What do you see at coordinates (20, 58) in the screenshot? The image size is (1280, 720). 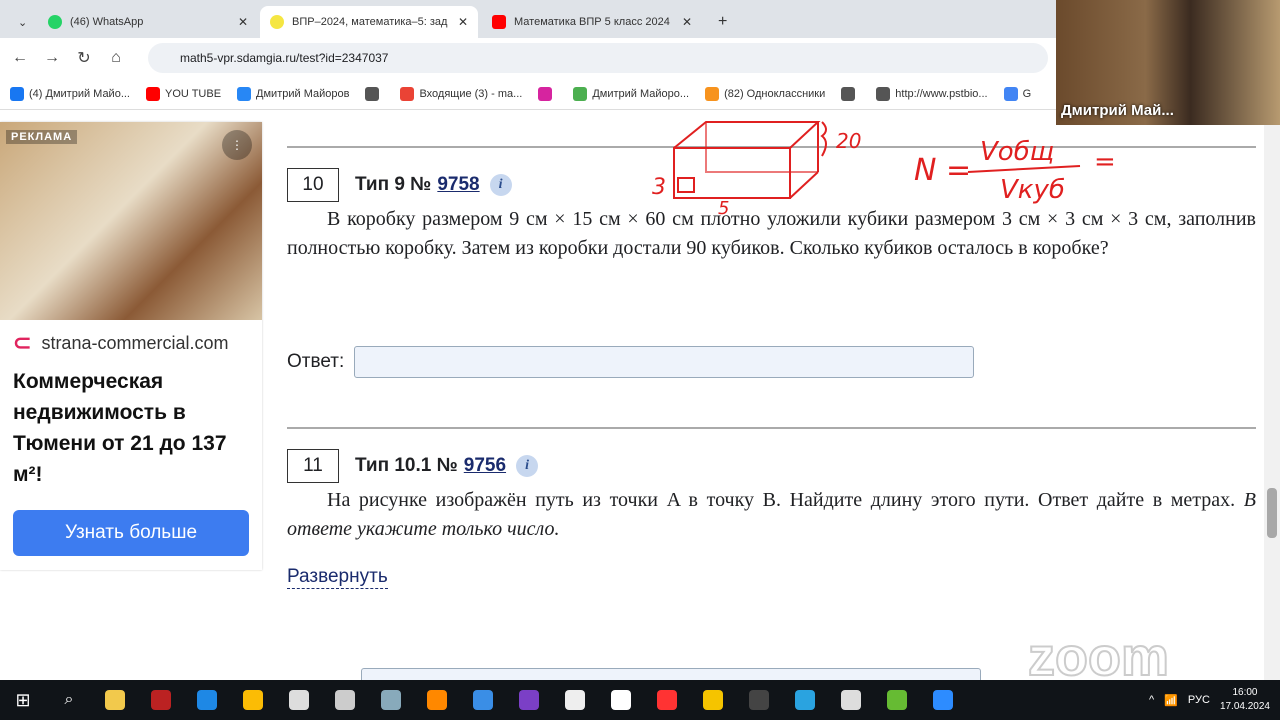 I see `back-icon: ←` at bounding box center [20, 58].